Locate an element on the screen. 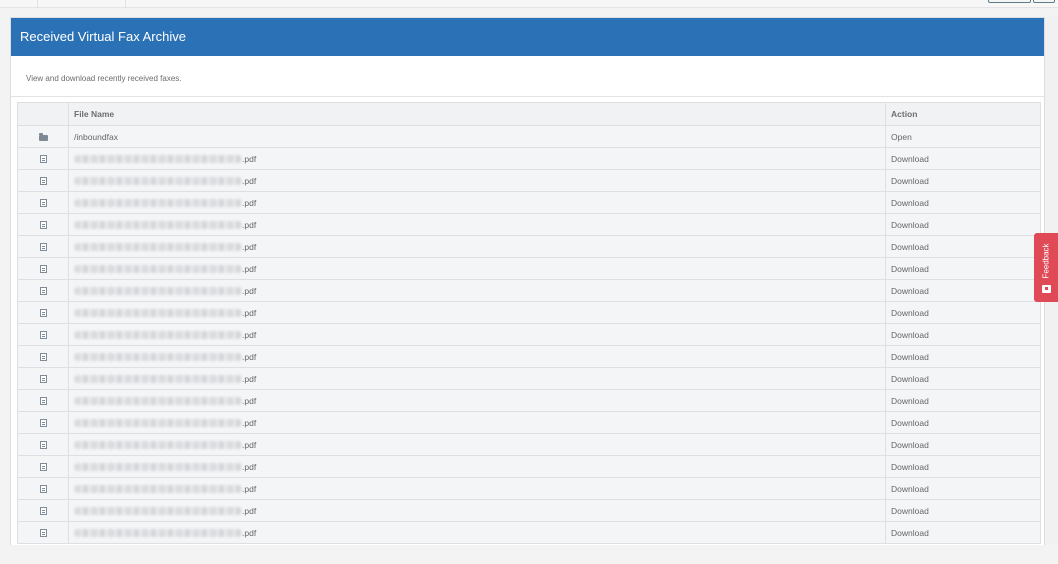 This screenshot has width=1058, height=564. folder-name: /inboundfax is located at coordinates (477, 136).